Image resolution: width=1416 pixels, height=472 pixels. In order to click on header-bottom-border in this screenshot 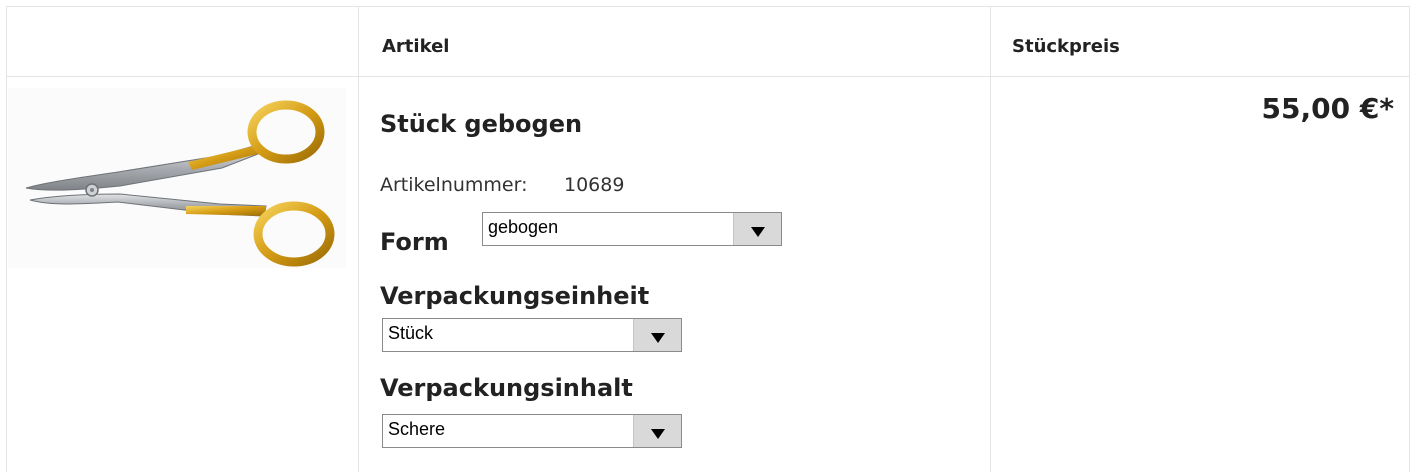, I will do `click(708, 76)`.